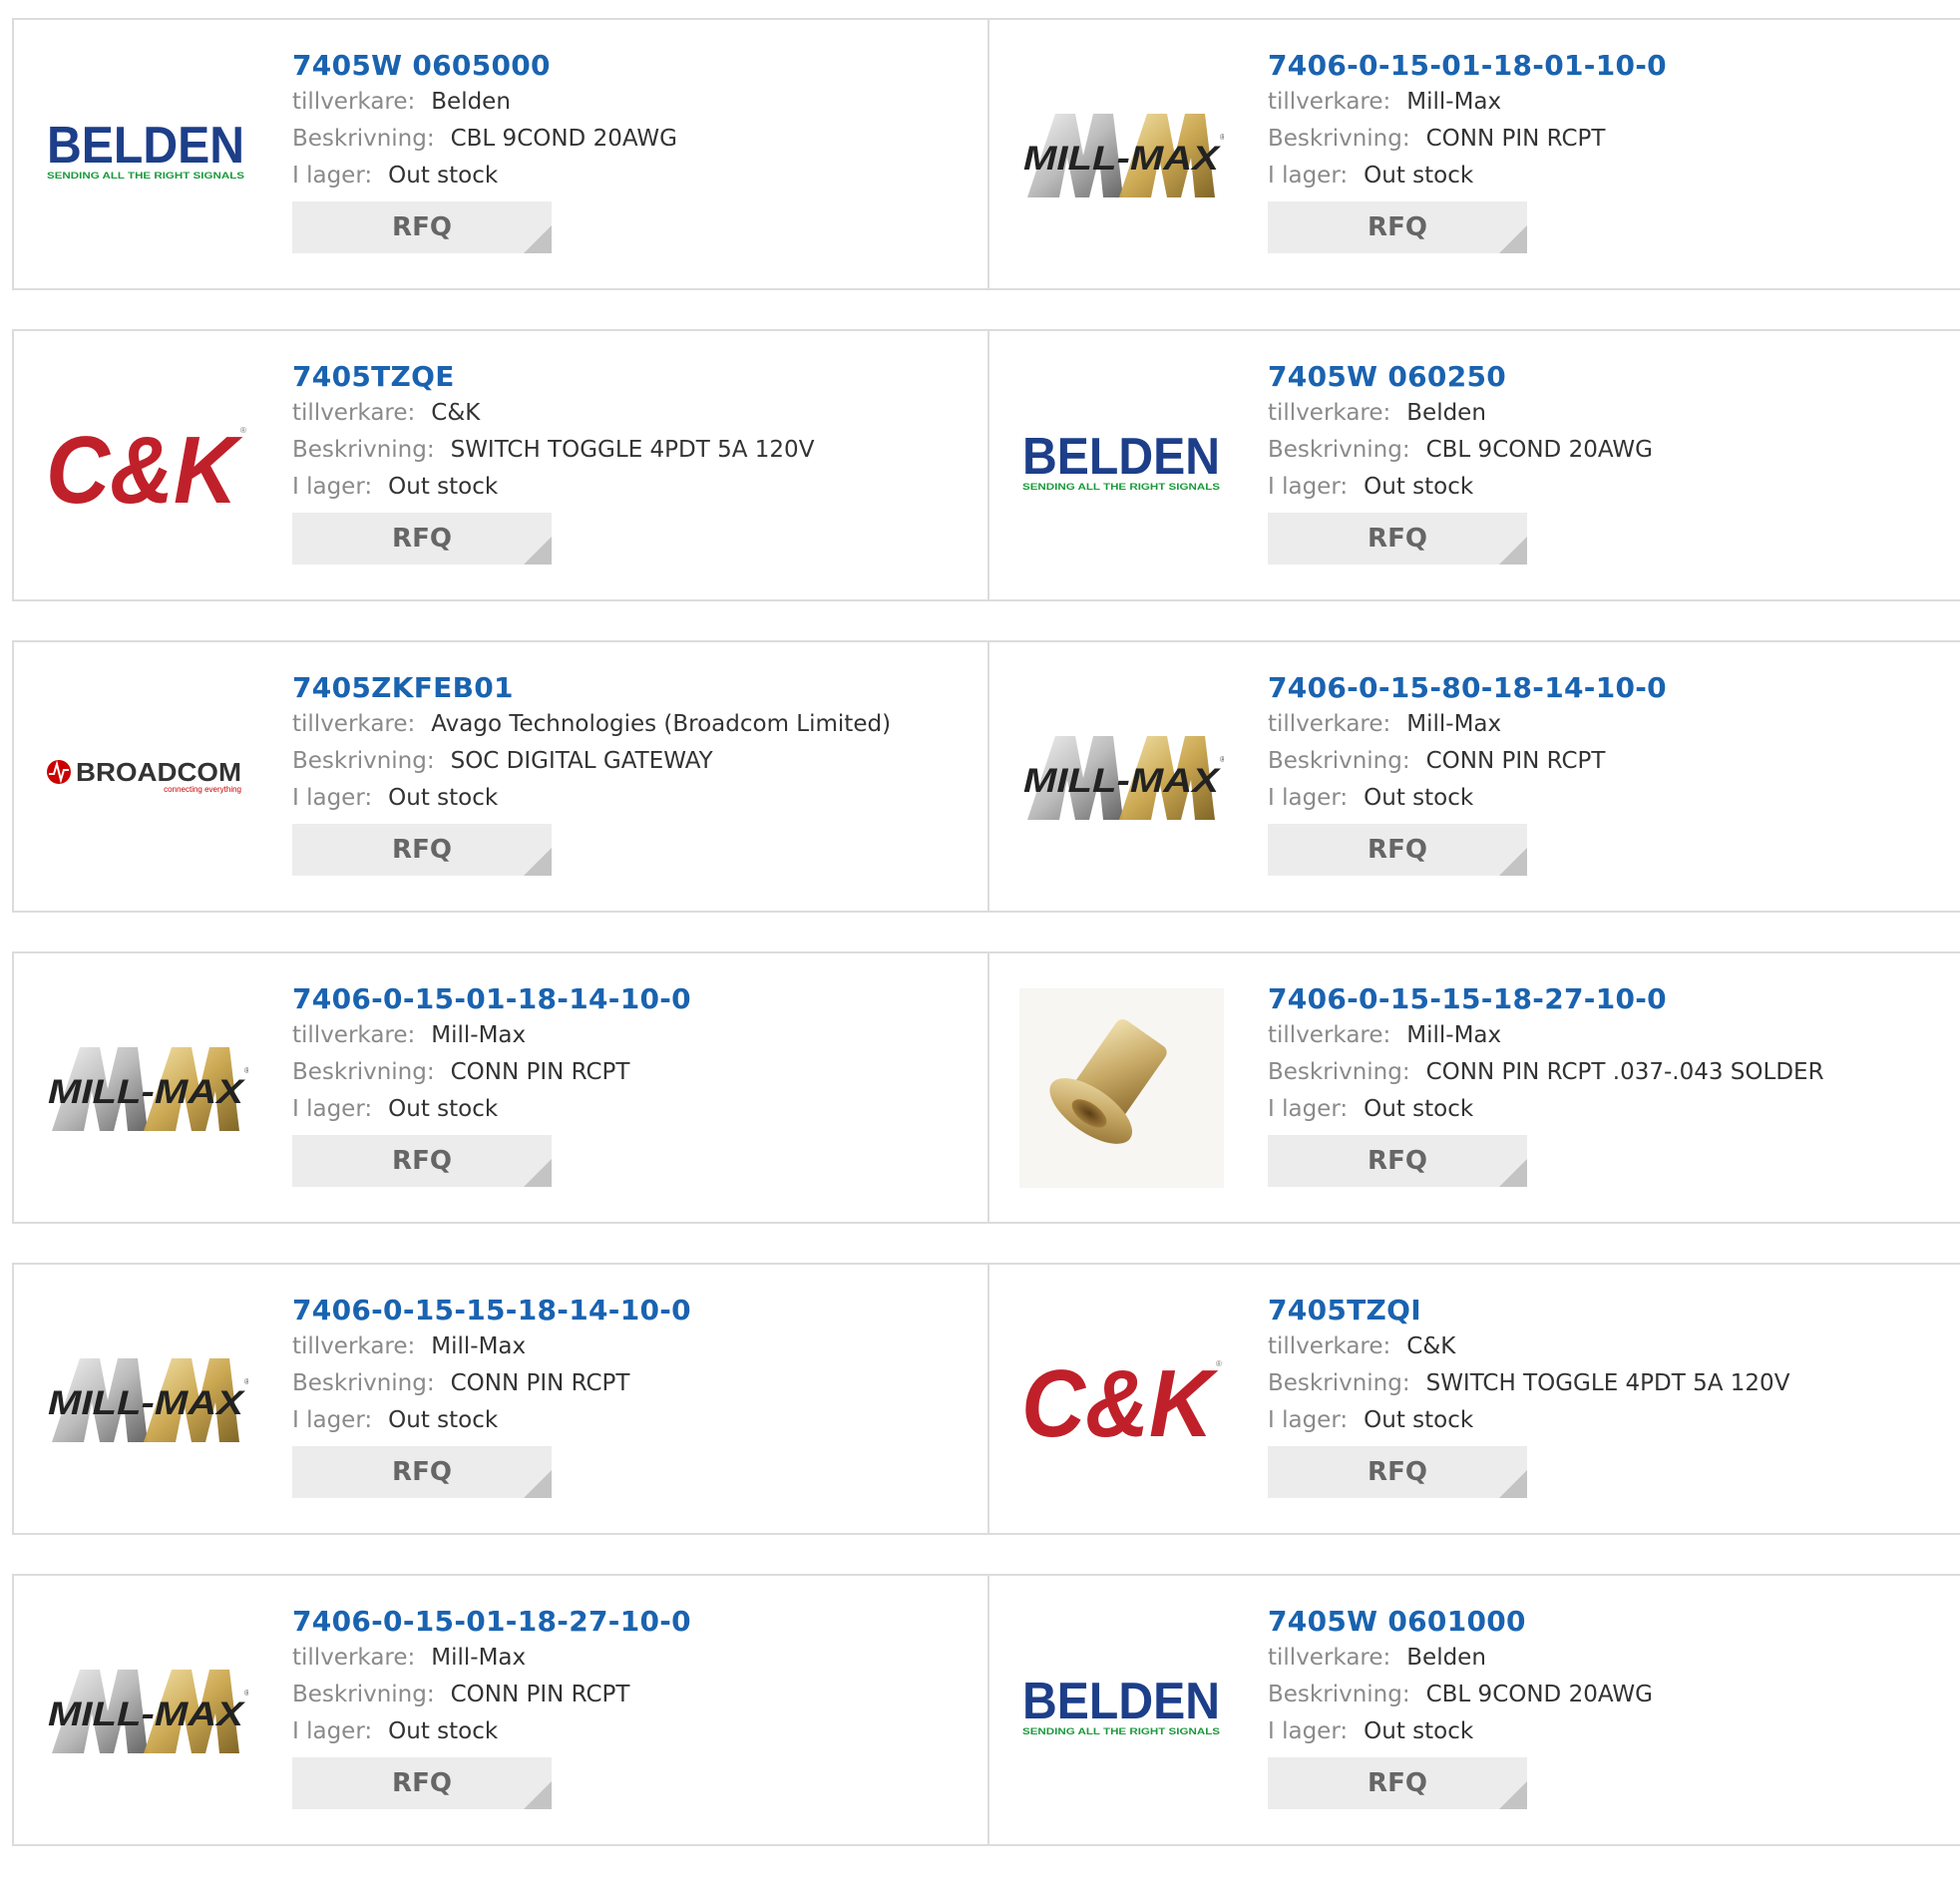  I want to click on broadcom-logo: BROADCOM connecting everything, so click(146, 777).